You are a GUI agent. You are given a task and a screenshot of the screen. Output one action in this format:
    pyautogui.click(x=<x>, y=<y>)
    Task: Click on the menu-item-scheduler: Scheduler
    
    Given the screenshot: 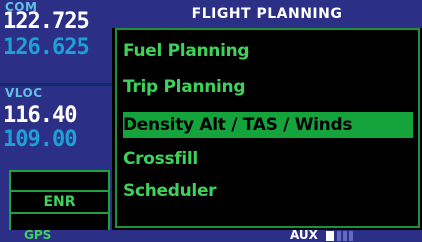 What is the action you would take?
    pyautogui.click(x=170, y=191)
    